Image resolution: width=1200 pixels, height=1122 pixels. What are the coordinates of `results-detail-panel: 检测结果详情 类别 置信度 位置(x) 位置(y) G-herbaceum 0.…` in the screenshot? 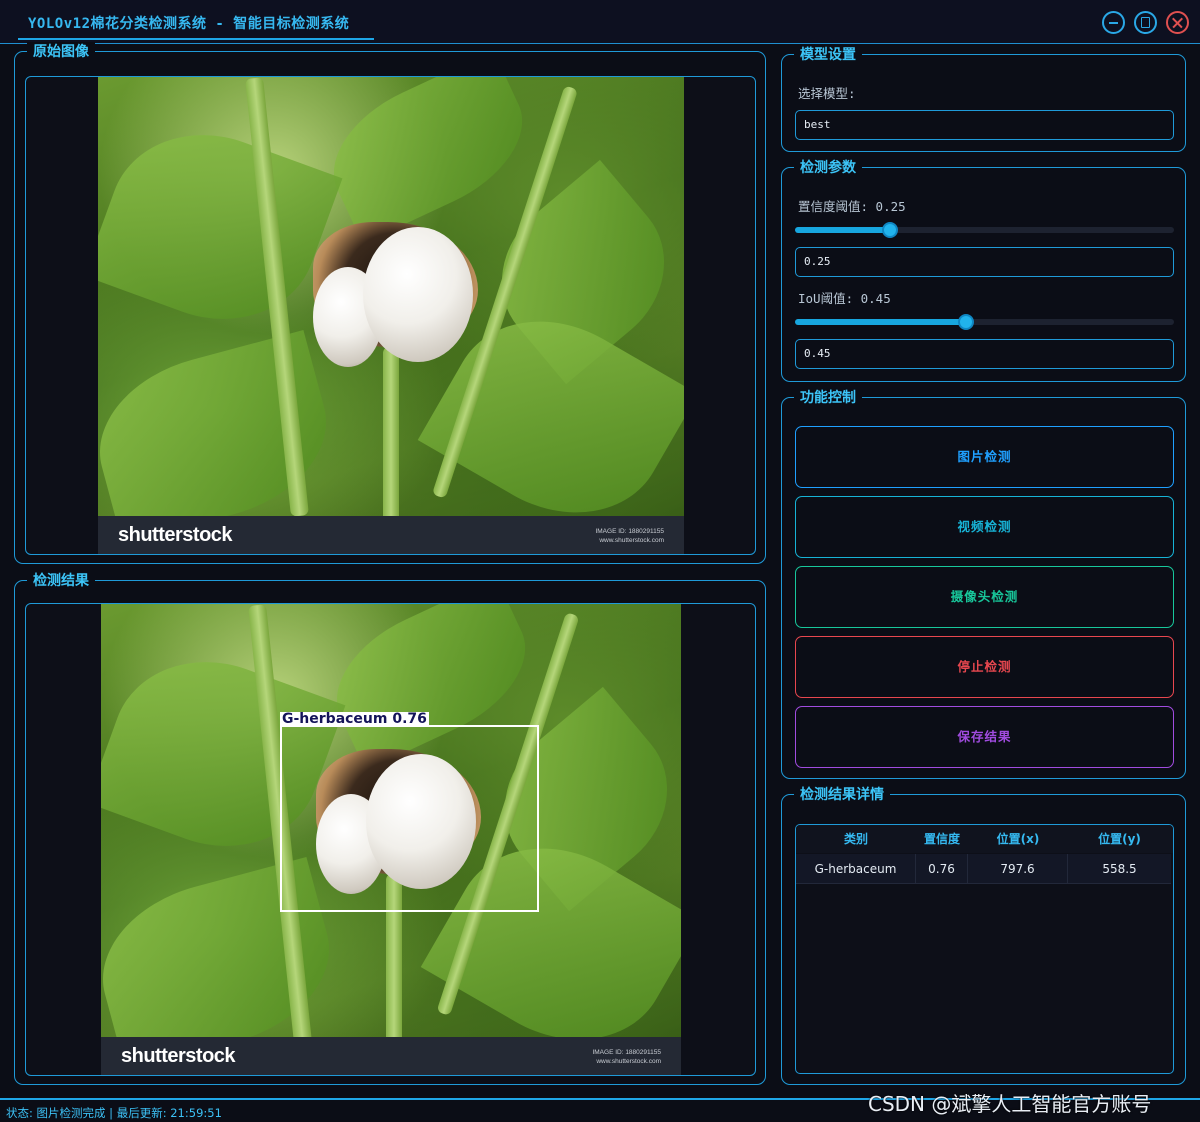 It's located at (983, 935).